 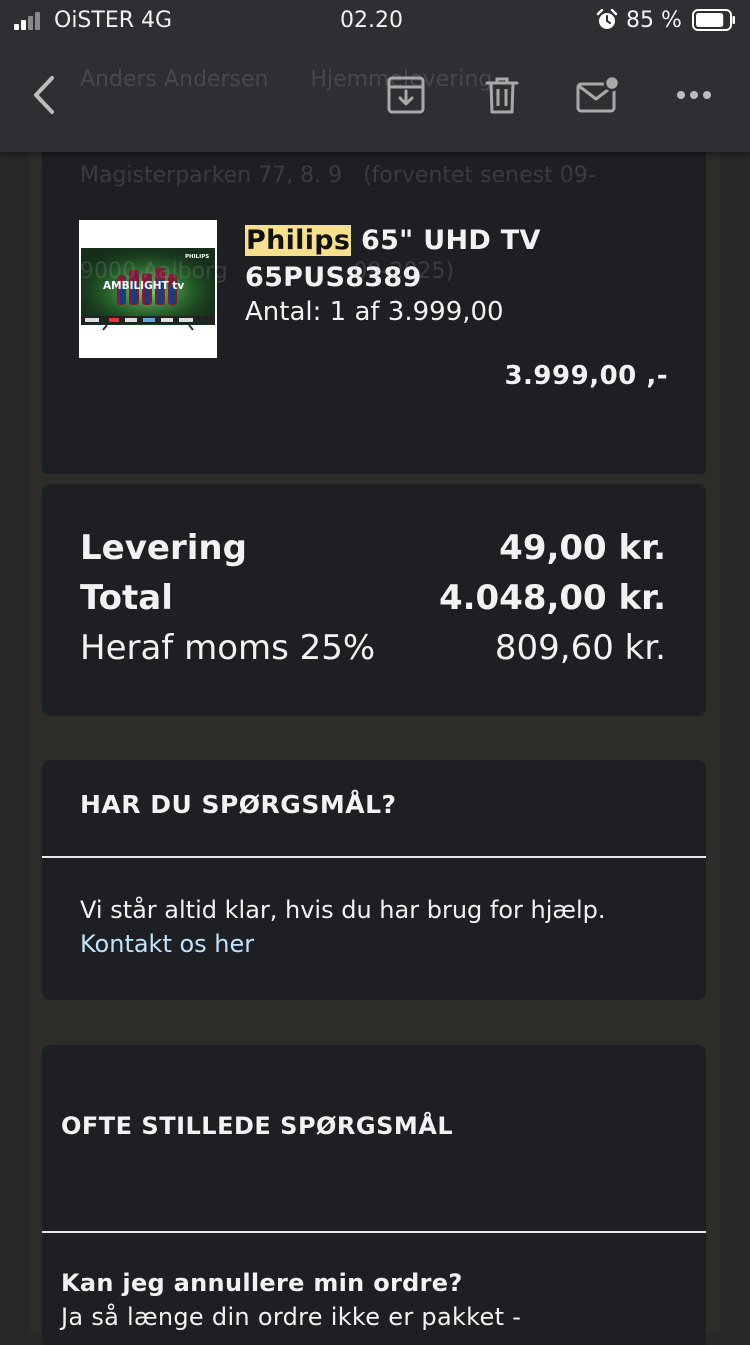 I want to click on more-icon, so click(x=694, y=95).